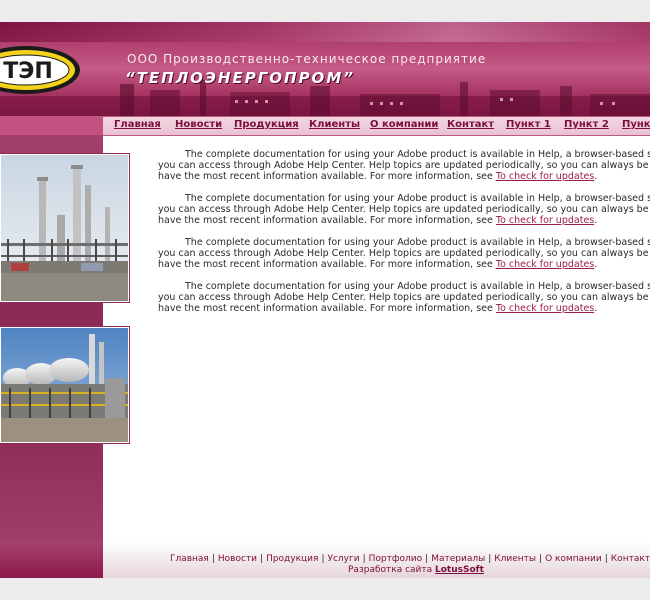 Image resolution: width=650 pixels, height=600 pixels. What do you see at coordinates (292, 559) in the screenshot?
I see `footer-link: Продукция` at bounding box center [292, 559].